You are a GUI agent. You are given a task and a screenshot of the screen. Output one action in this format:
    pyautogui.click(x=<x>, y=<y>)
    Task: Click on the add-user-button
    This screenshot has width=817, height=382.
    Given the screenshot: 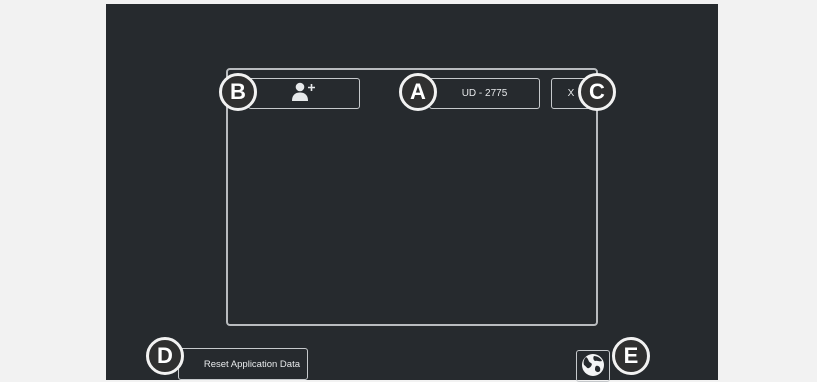 What is the action you would take?
    pyautogui.click(x=304, y=93)
    